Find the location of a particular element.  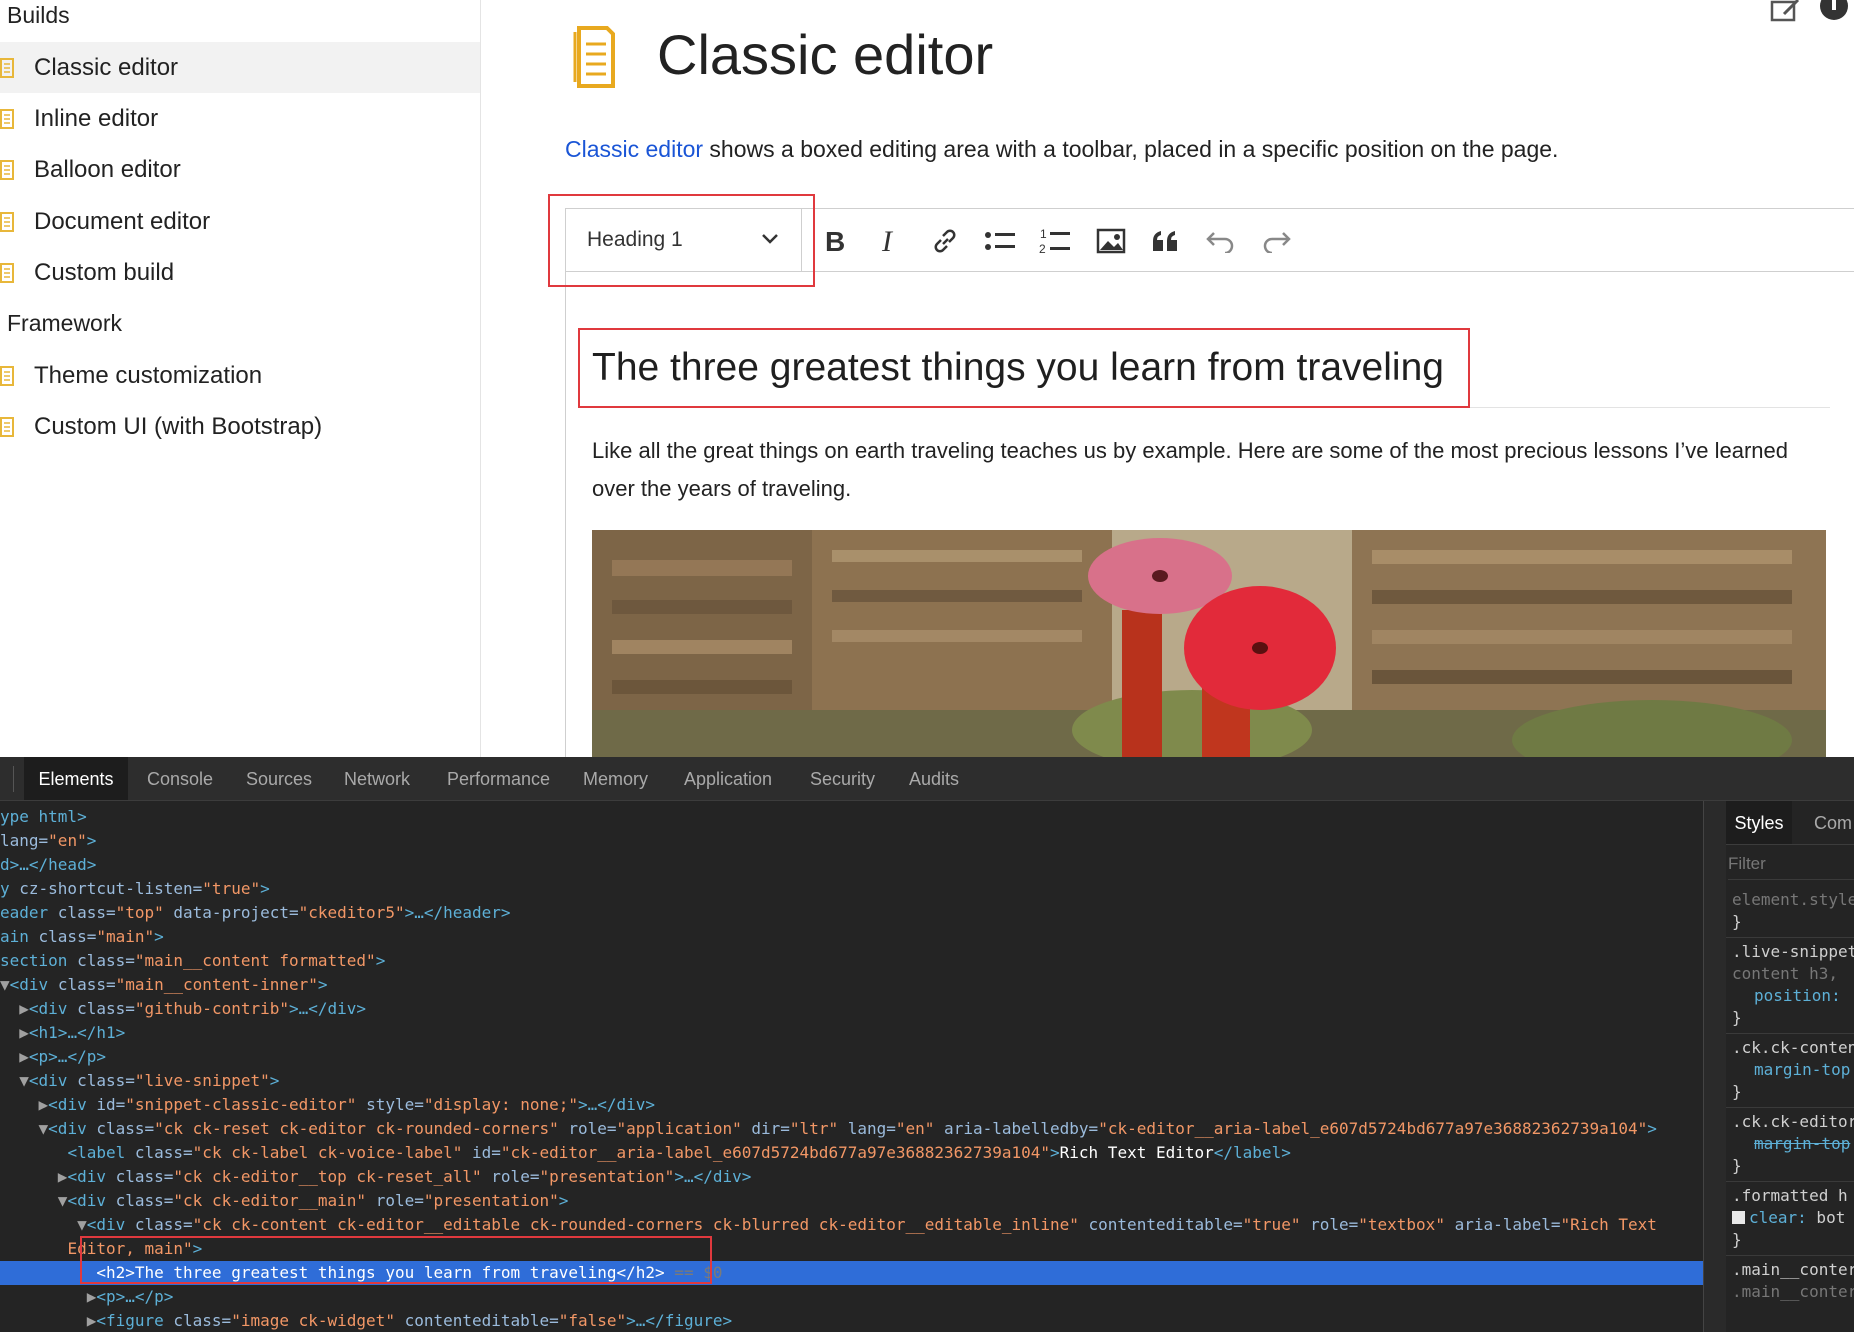

classic-editor-link: Classic editor is located at coordinates (634, 149).